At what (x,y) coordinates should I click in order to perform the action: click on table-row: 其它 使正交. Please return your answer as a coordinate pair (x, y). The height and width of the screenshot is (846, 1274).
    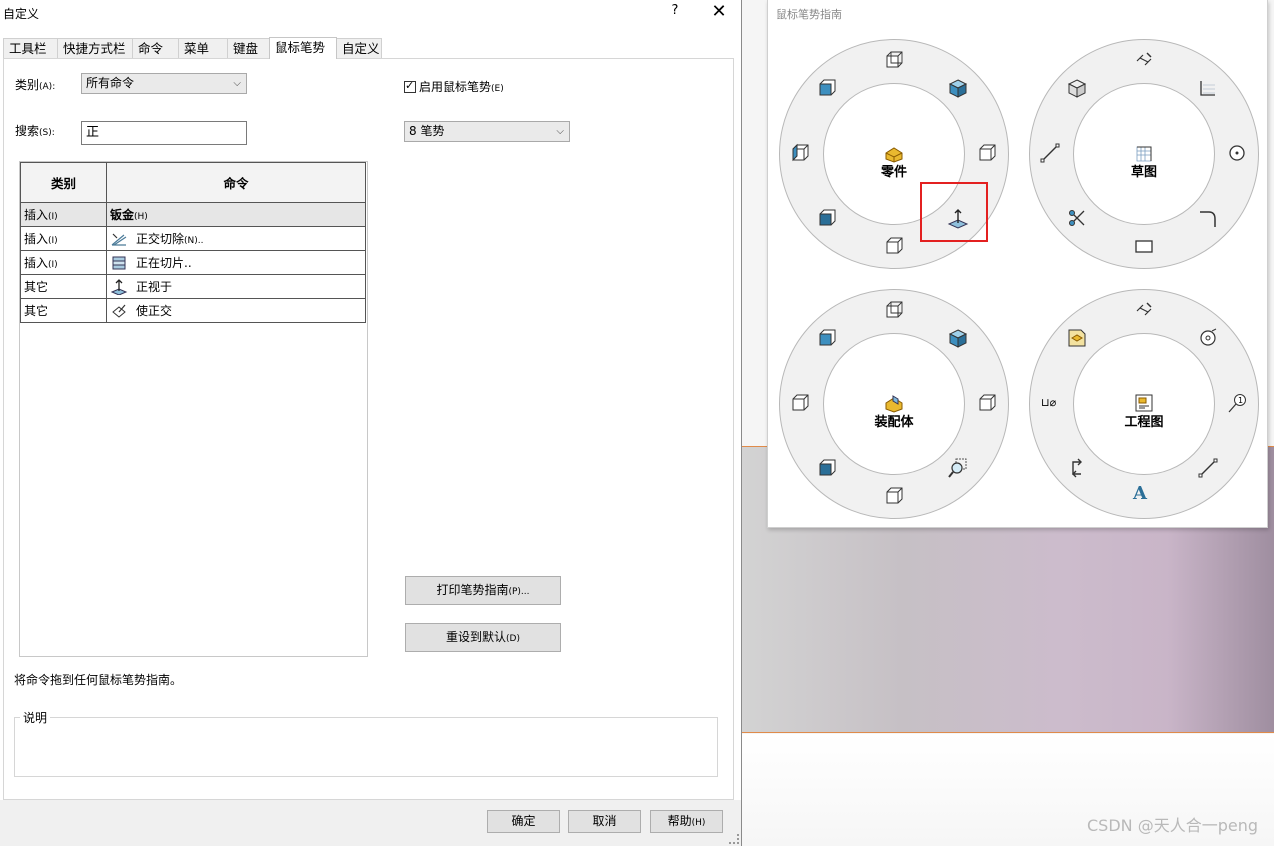
    Looking at the image, I should click on (193, 310).